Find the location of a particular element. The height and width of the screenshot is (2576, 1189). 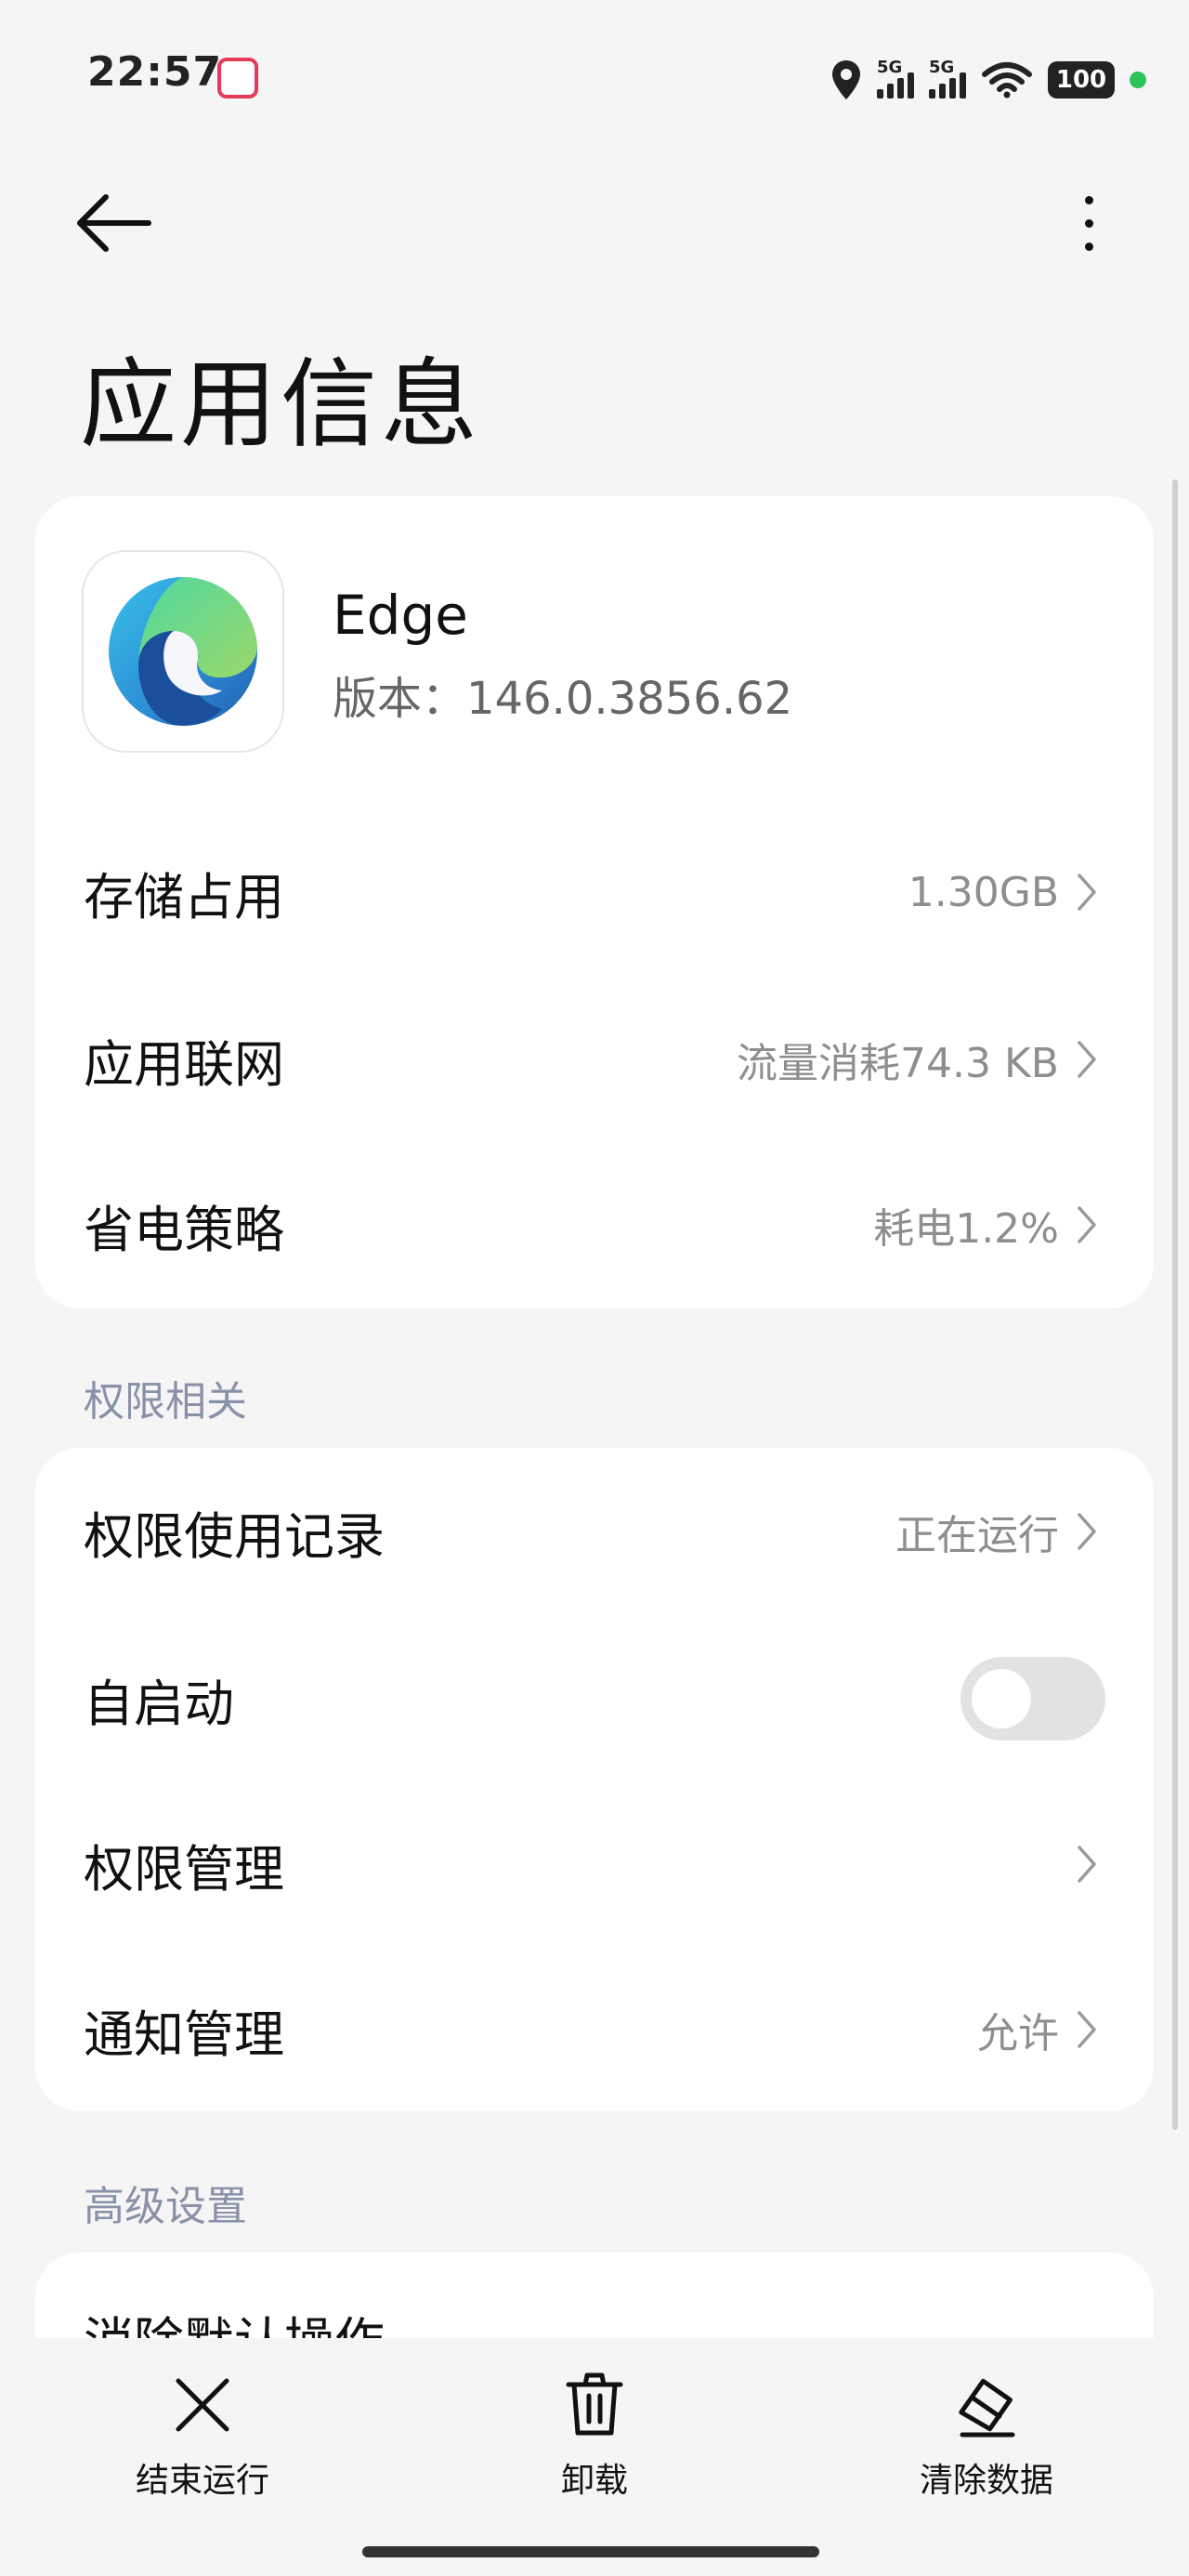

clear-data-label: 清除数据 is located at coordinates (986, 2481).